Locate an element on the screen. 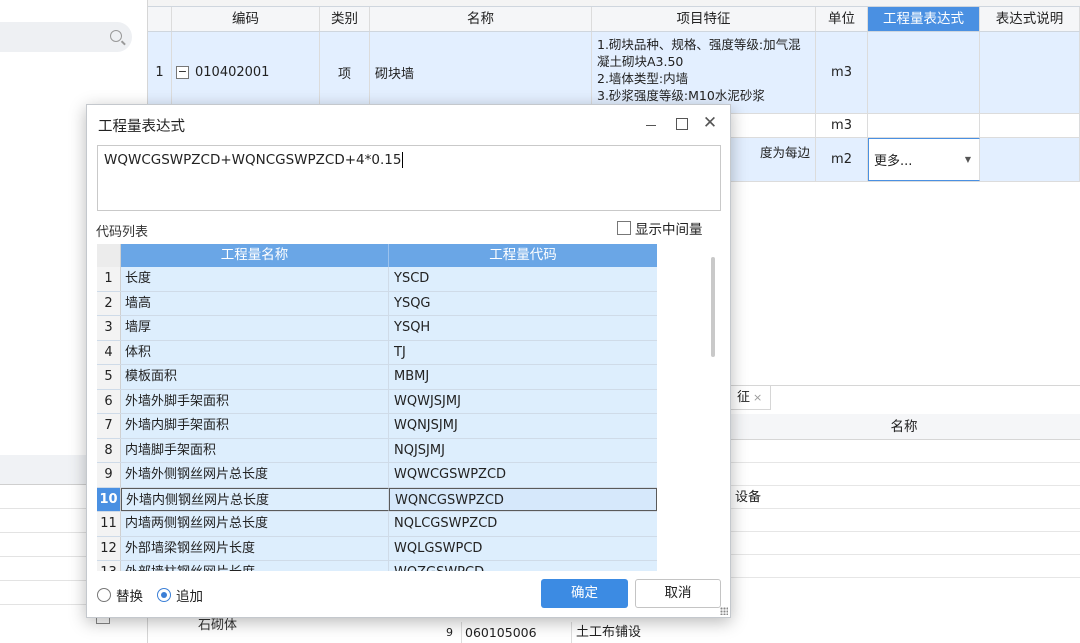  list-item: 9 060105006 土工布铺设 is located at coordinates (759, 632).